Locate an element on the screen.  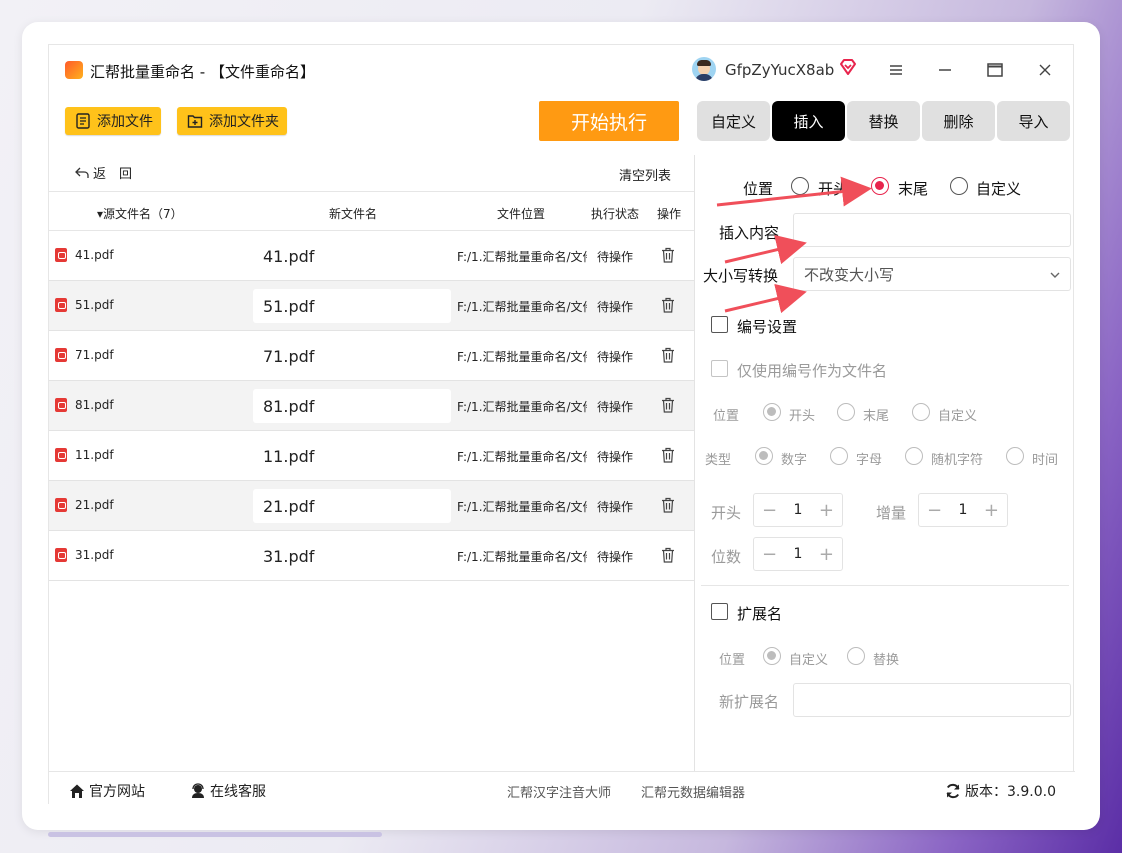
tab-insert: 插入 is located at coordinates (808, 121).